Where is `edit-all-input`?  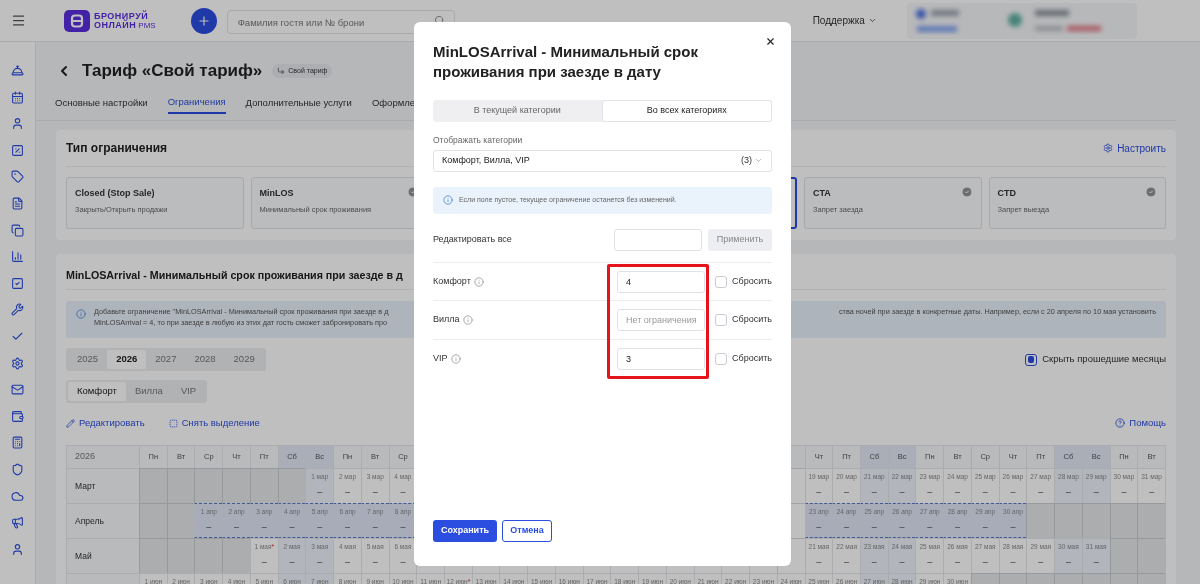
edit-all-input is located at coordinates (658, 239).